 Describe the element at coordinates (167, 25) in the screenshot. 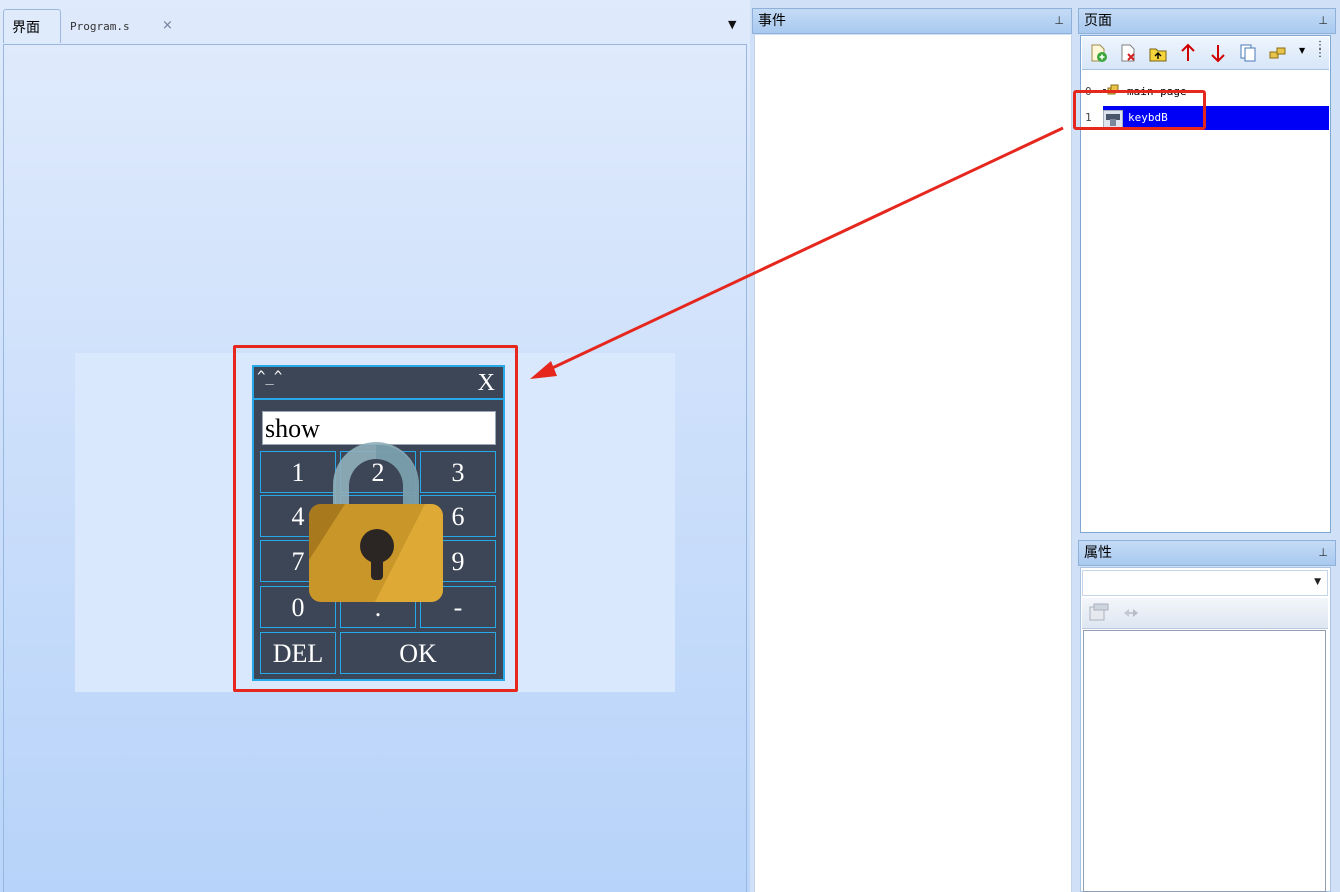

I see `close-tab-icon: ×` at that location.